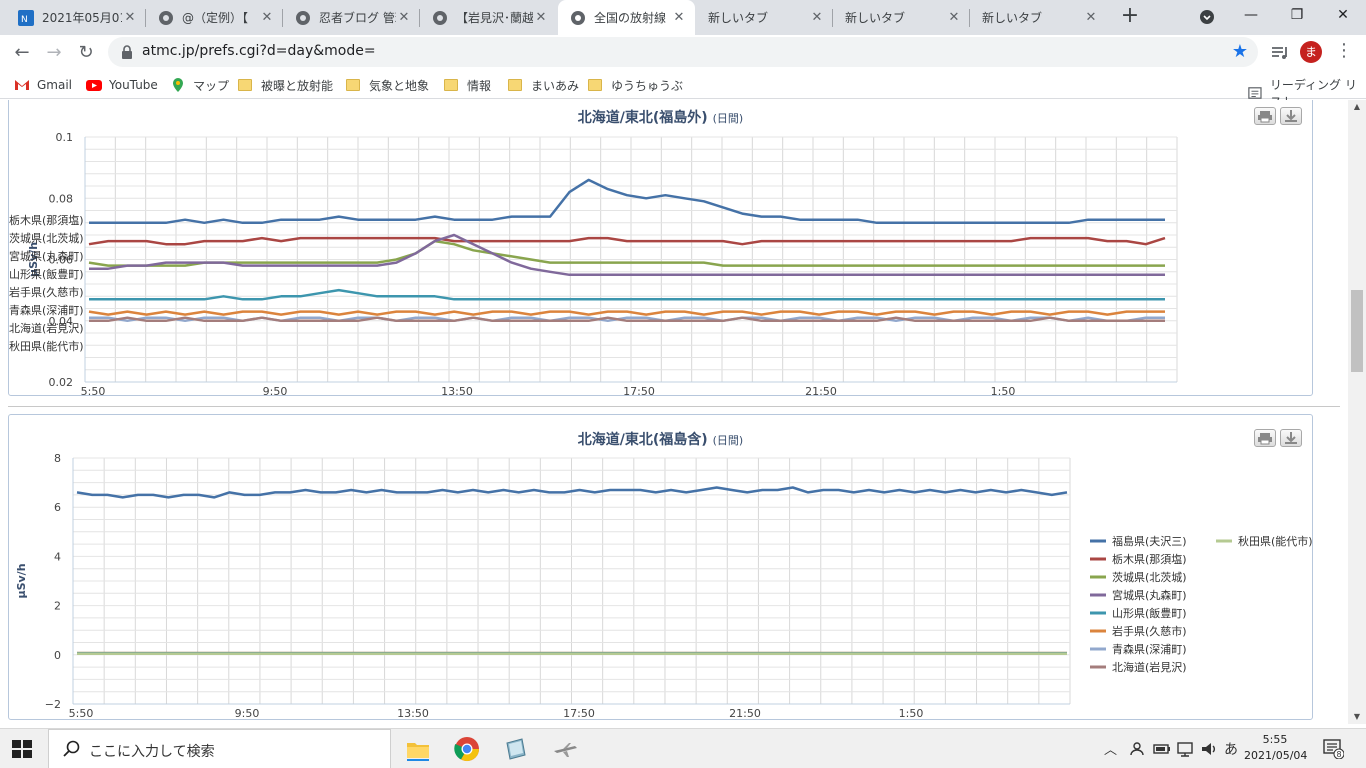 This screenshot has height=768, width=1366. Describe the element at coordinates (214, 17) in the screenshot. I see `tab-2: @（定例）【 ✕` at that location.